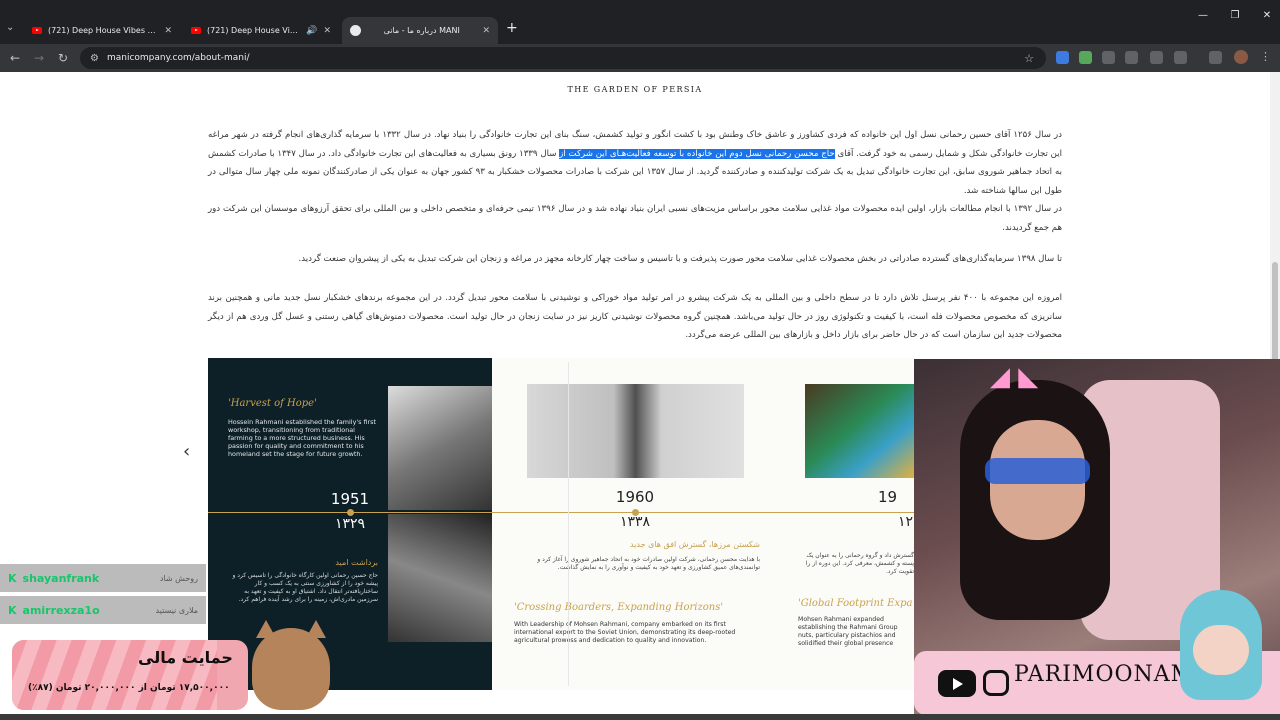 Image resolution: width=1280 pixels, height=720 pixels. What do you see at coordinates (888, 497) in the screenshot?
I see `year-label: 19` at bounding box center [888, 497].